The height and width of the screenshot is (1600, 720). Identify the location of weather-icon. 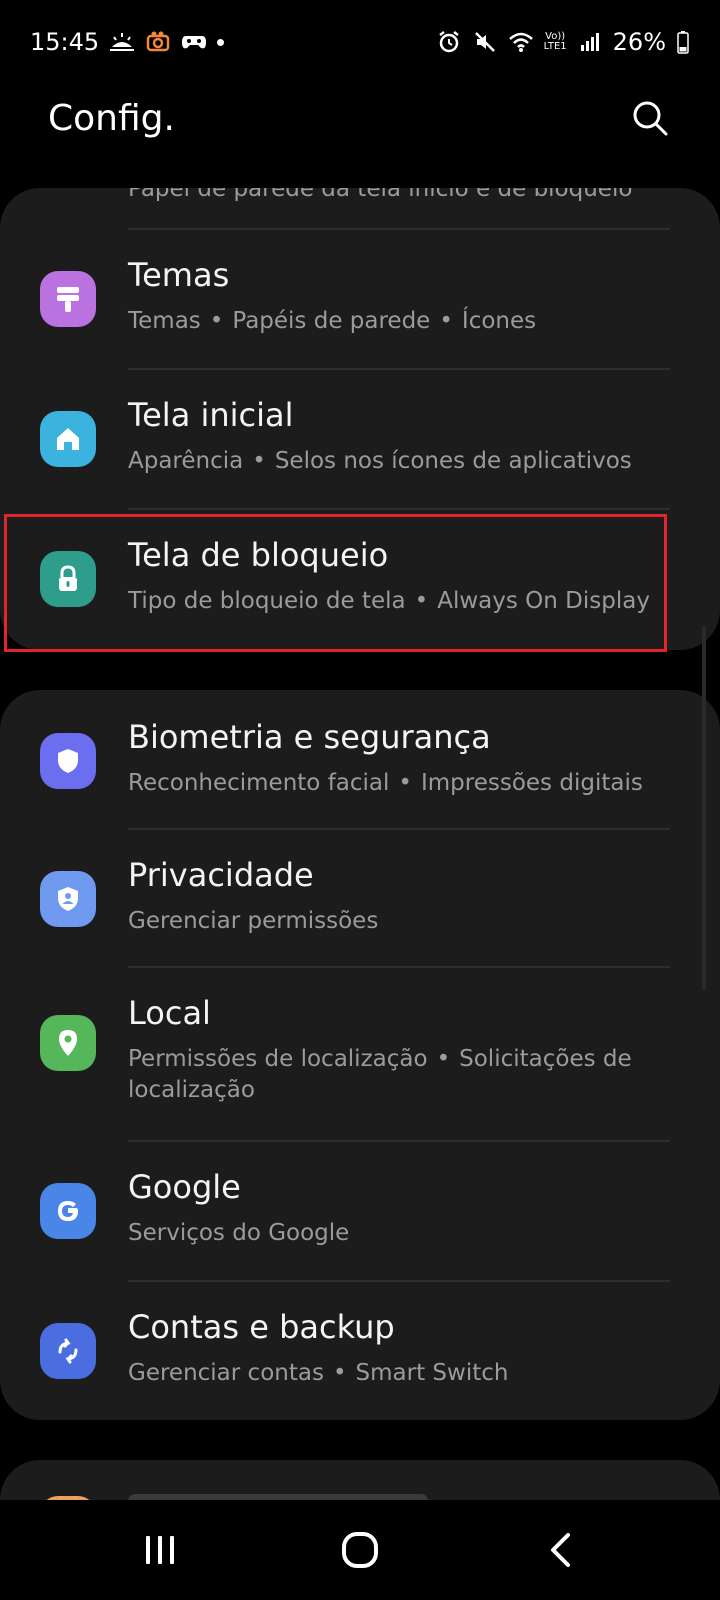
(122, 42).